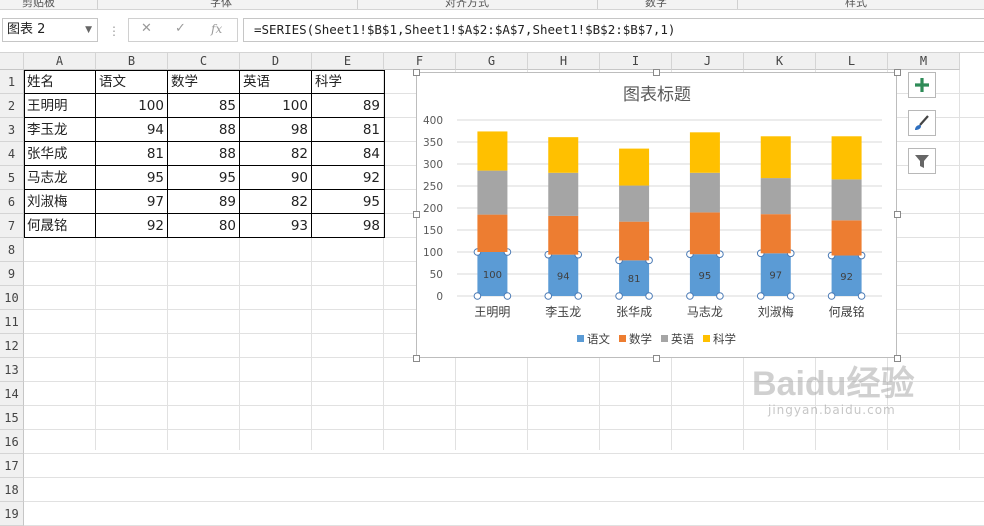  Describe the element at coordinates (12, 226) in the screenshot. I see `row-header-7: 7` at that location.